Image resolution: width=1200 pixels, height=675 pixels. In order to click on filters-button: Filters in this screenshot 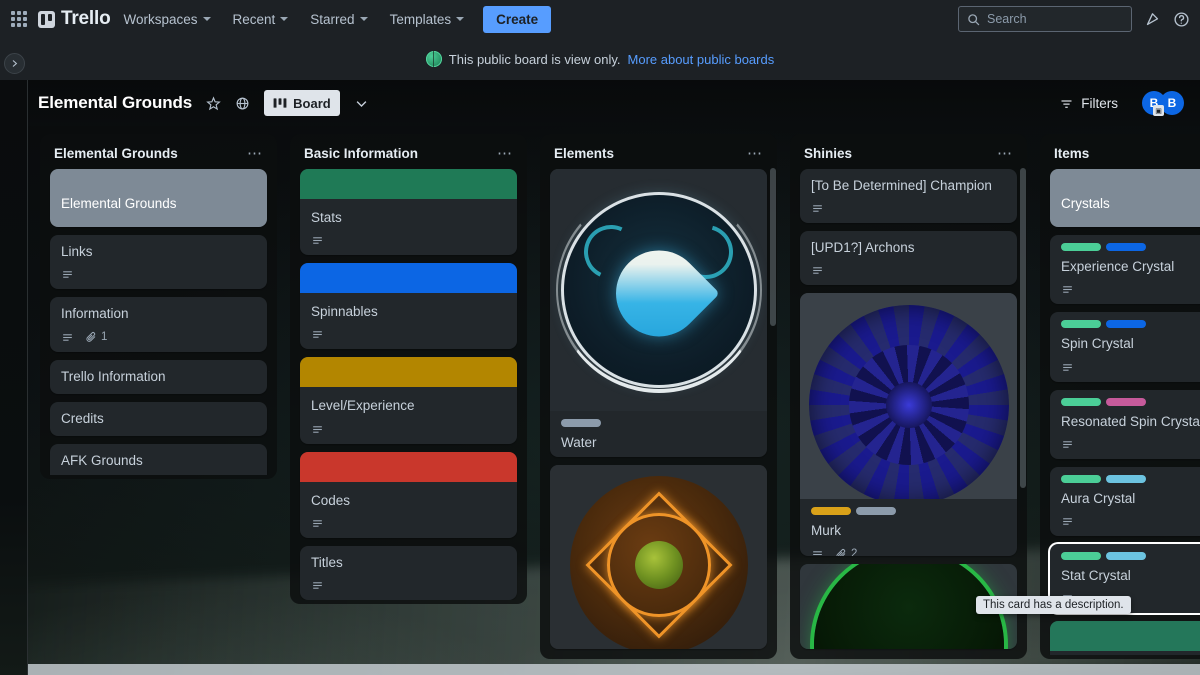, I will do `click(1088, 103)`.